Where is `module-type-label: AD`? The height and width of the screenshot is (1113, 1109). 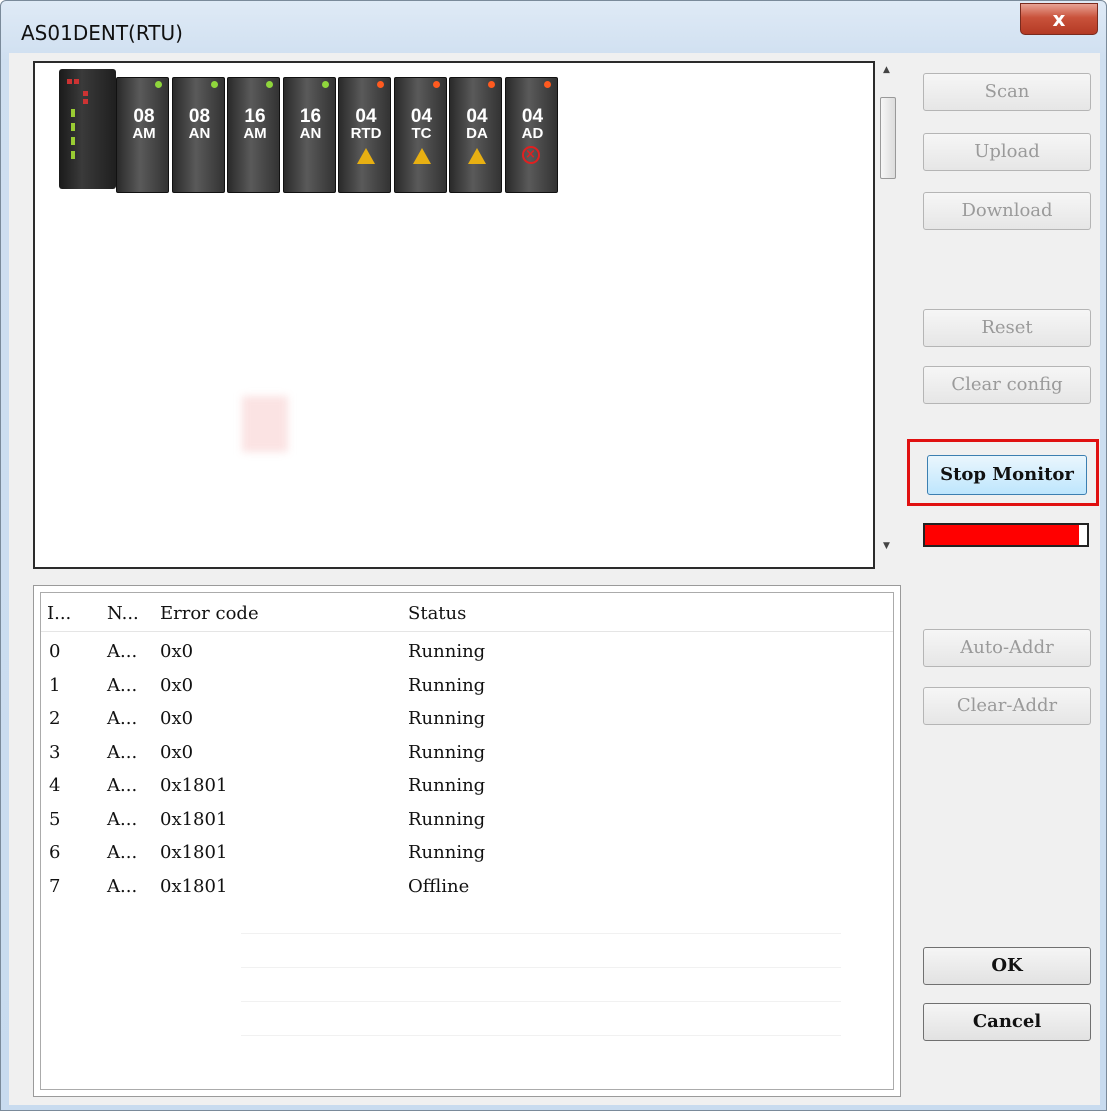 module-type-label: AD is located at coordinates (532, 133).